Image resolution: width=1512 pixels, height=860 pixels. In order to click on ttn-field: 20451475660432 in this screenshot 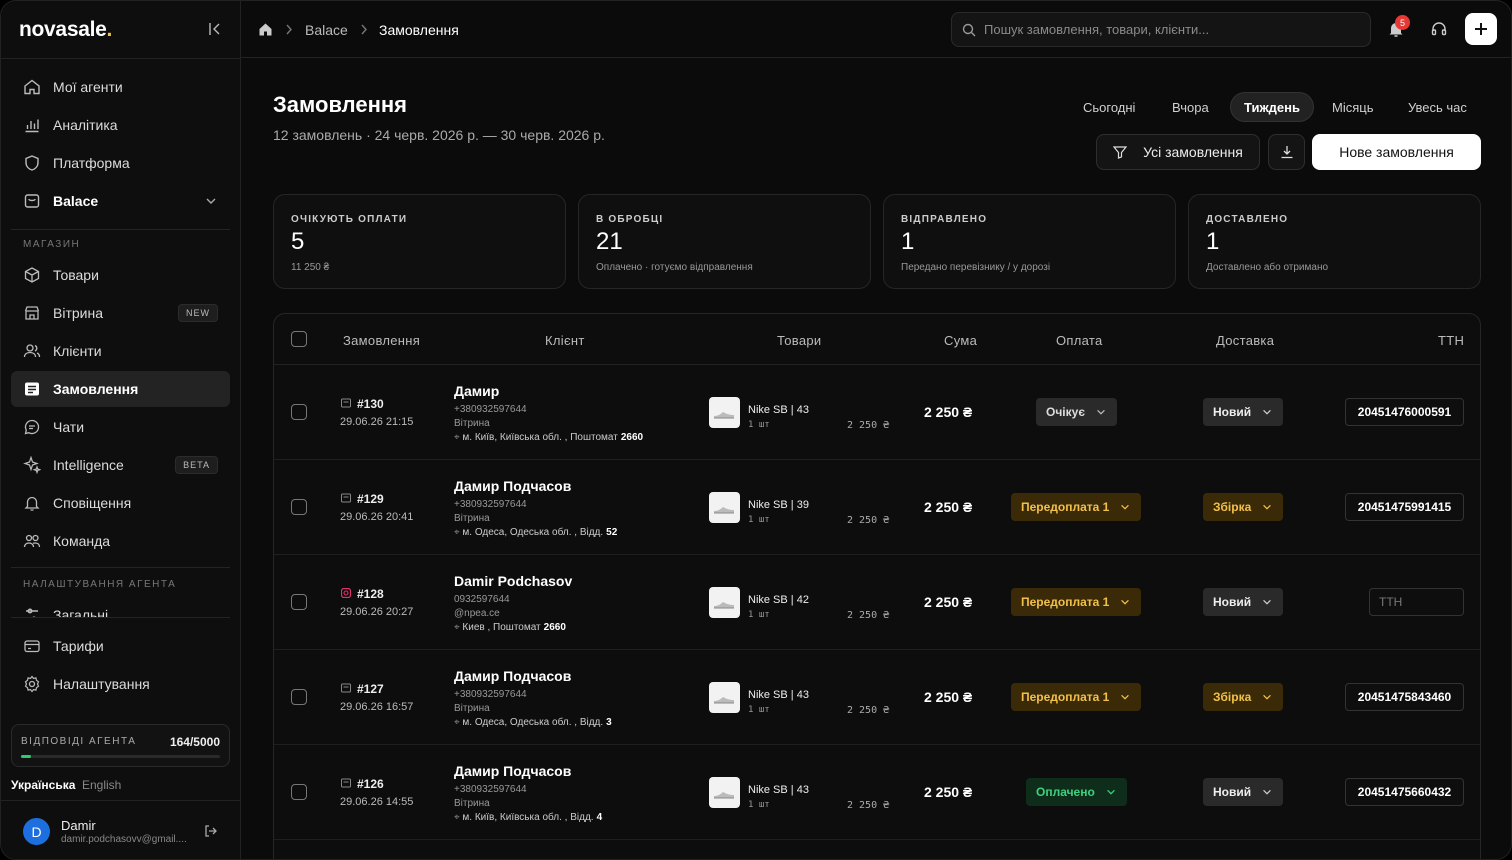, I will do `click(1404, 792)`.